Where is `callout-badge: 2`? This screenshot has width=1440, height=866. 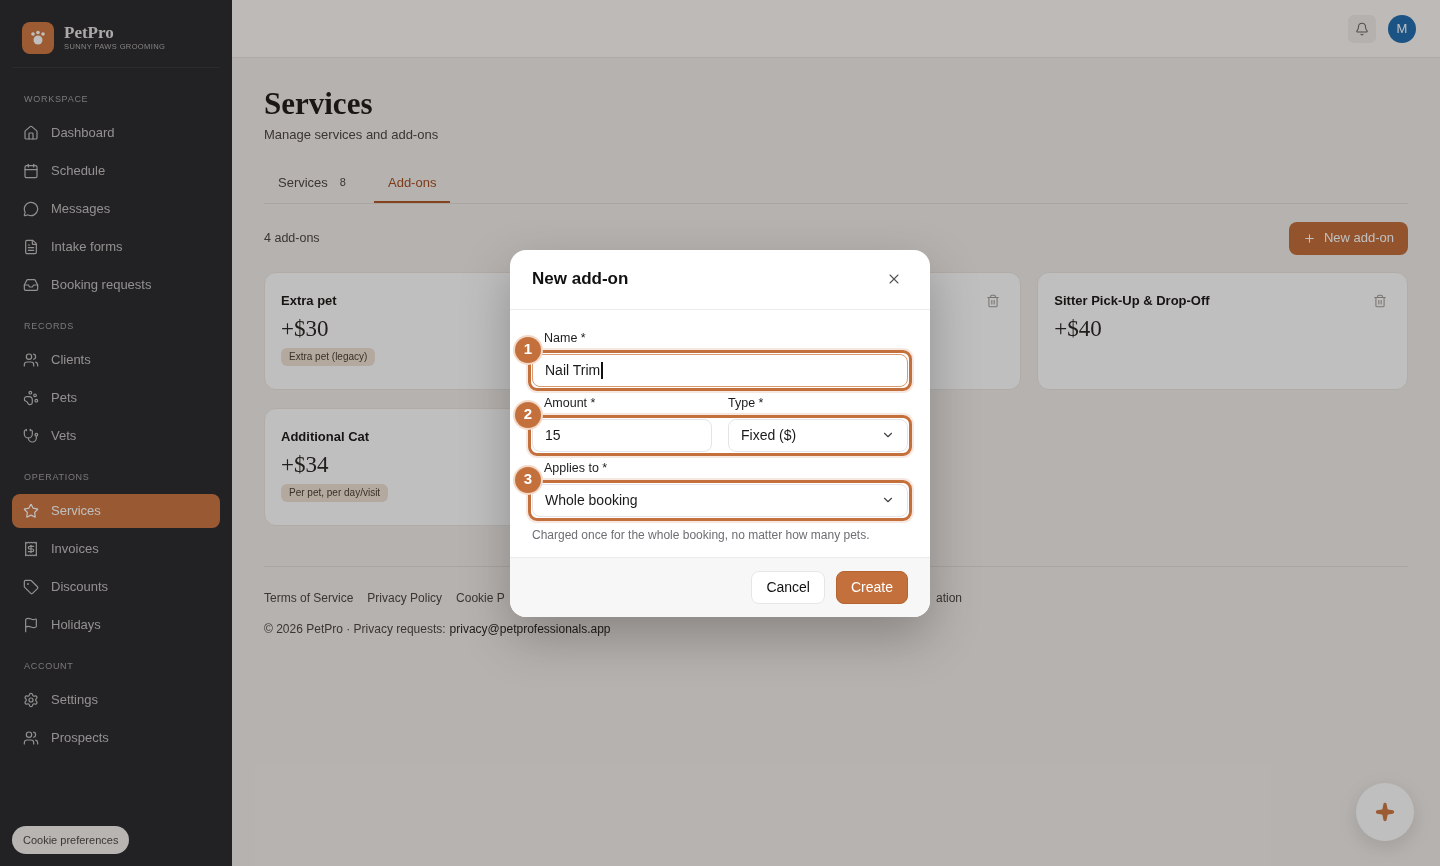
callout-badge: 2 is located at coordinates (528, 414).